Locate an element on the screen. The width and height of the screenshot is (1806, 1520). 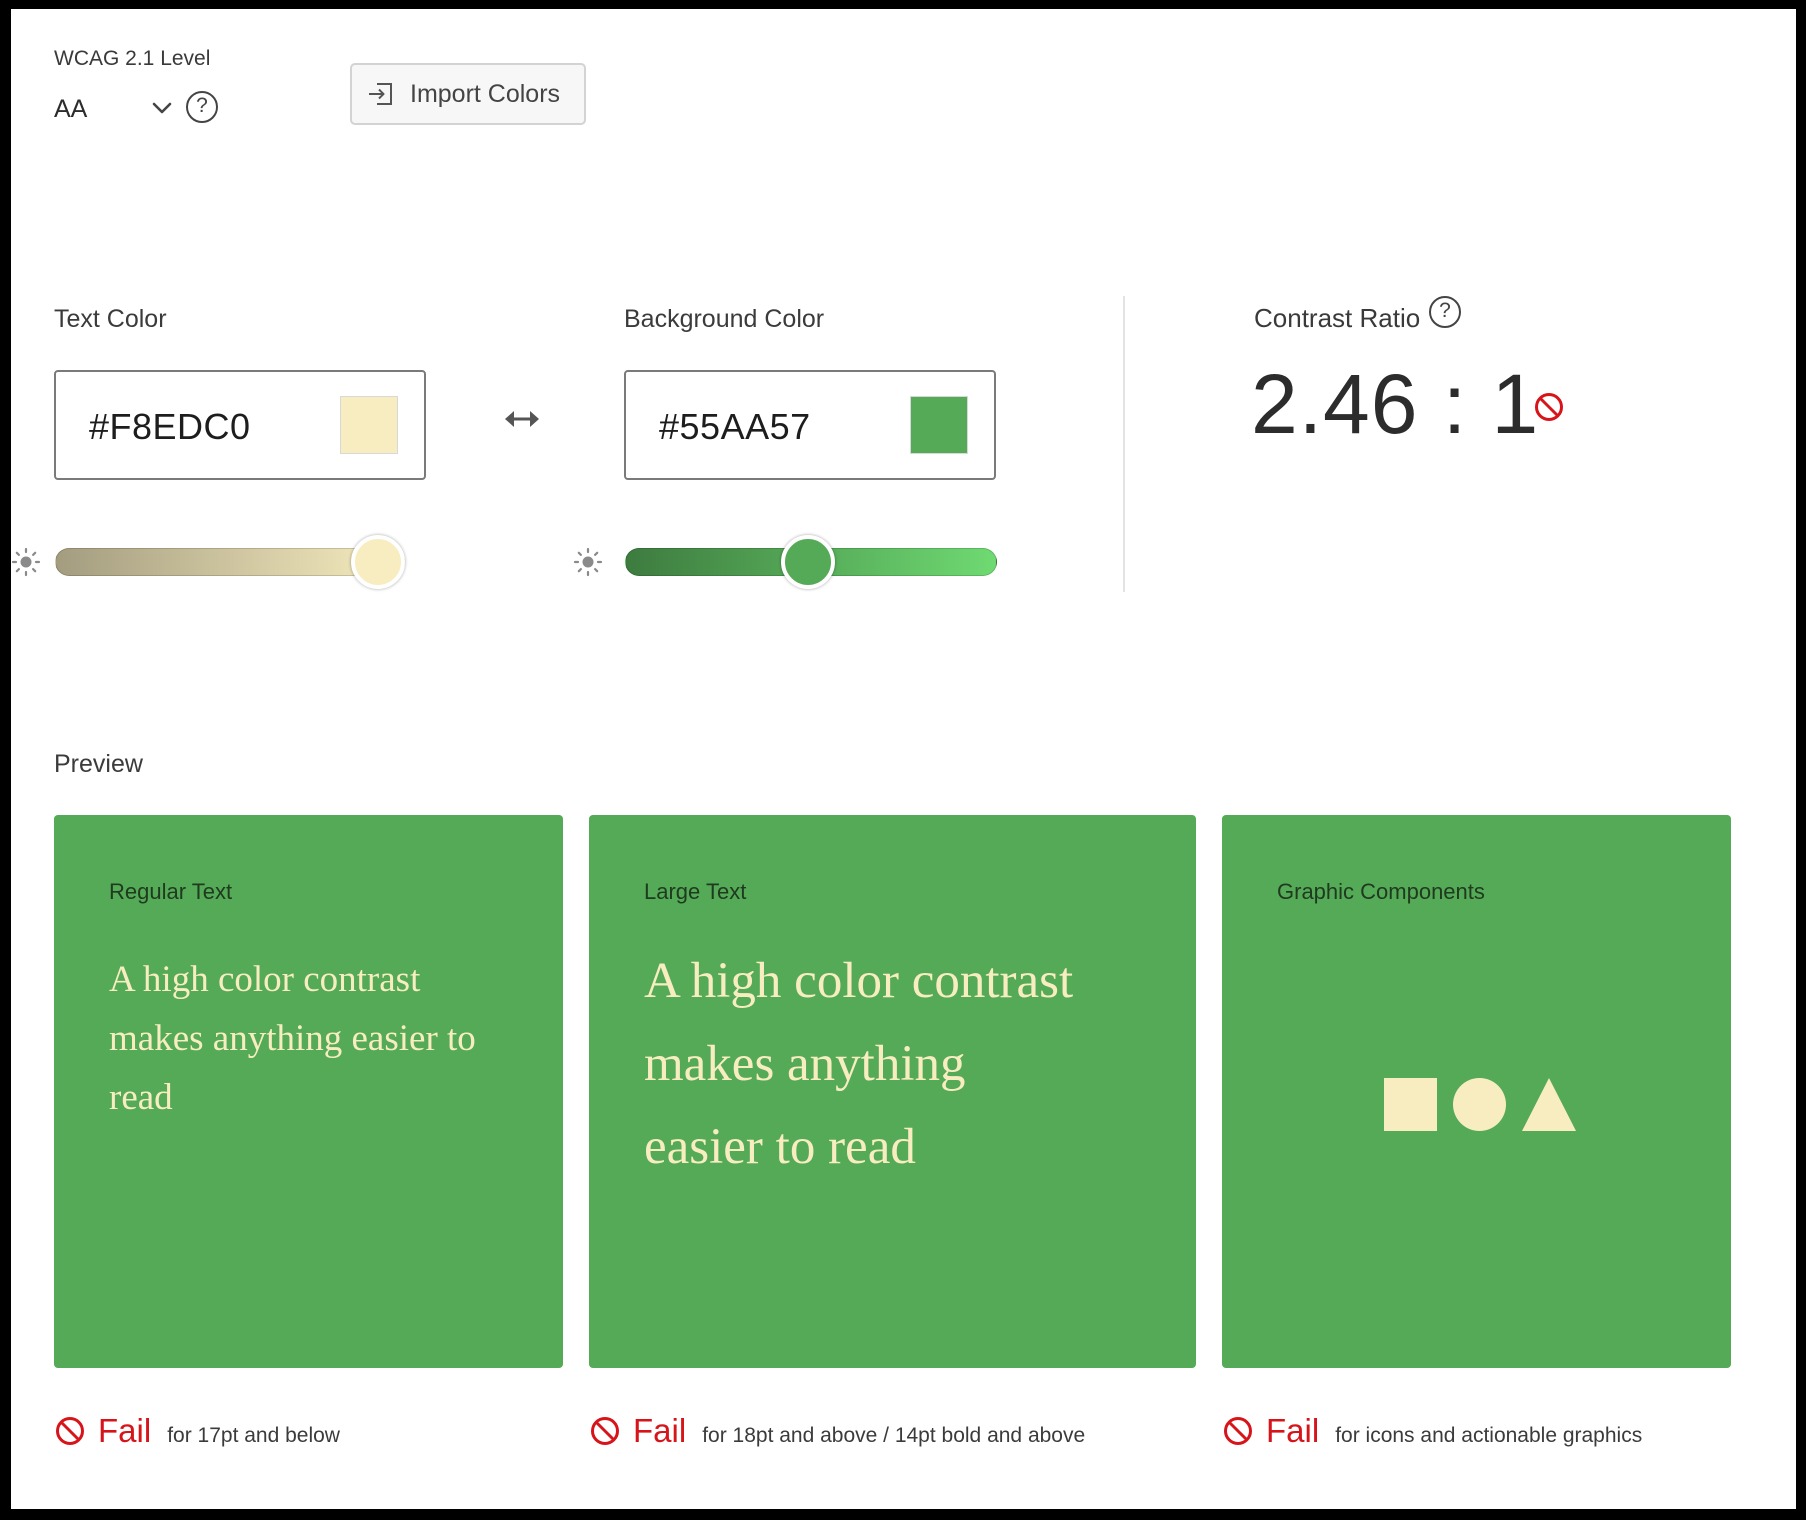
regular-text-result: Fail for 17pt and below is located at coordinates (197, 1431).